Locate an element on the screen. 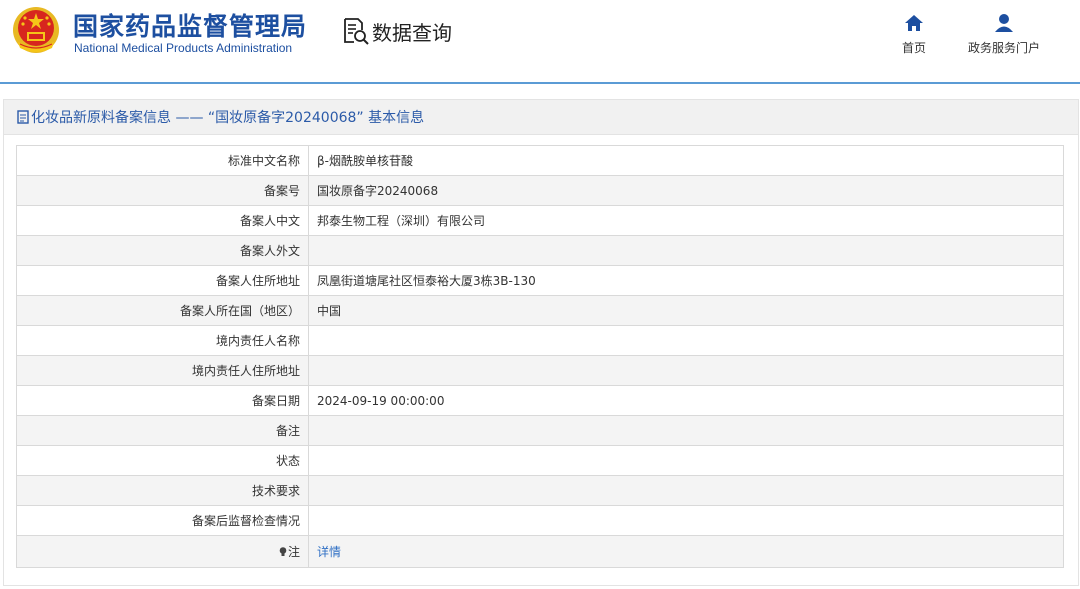 The height and width of the screenshot is (589, 1080). field-label: 技术要求 is located at coordinates (162, 490).